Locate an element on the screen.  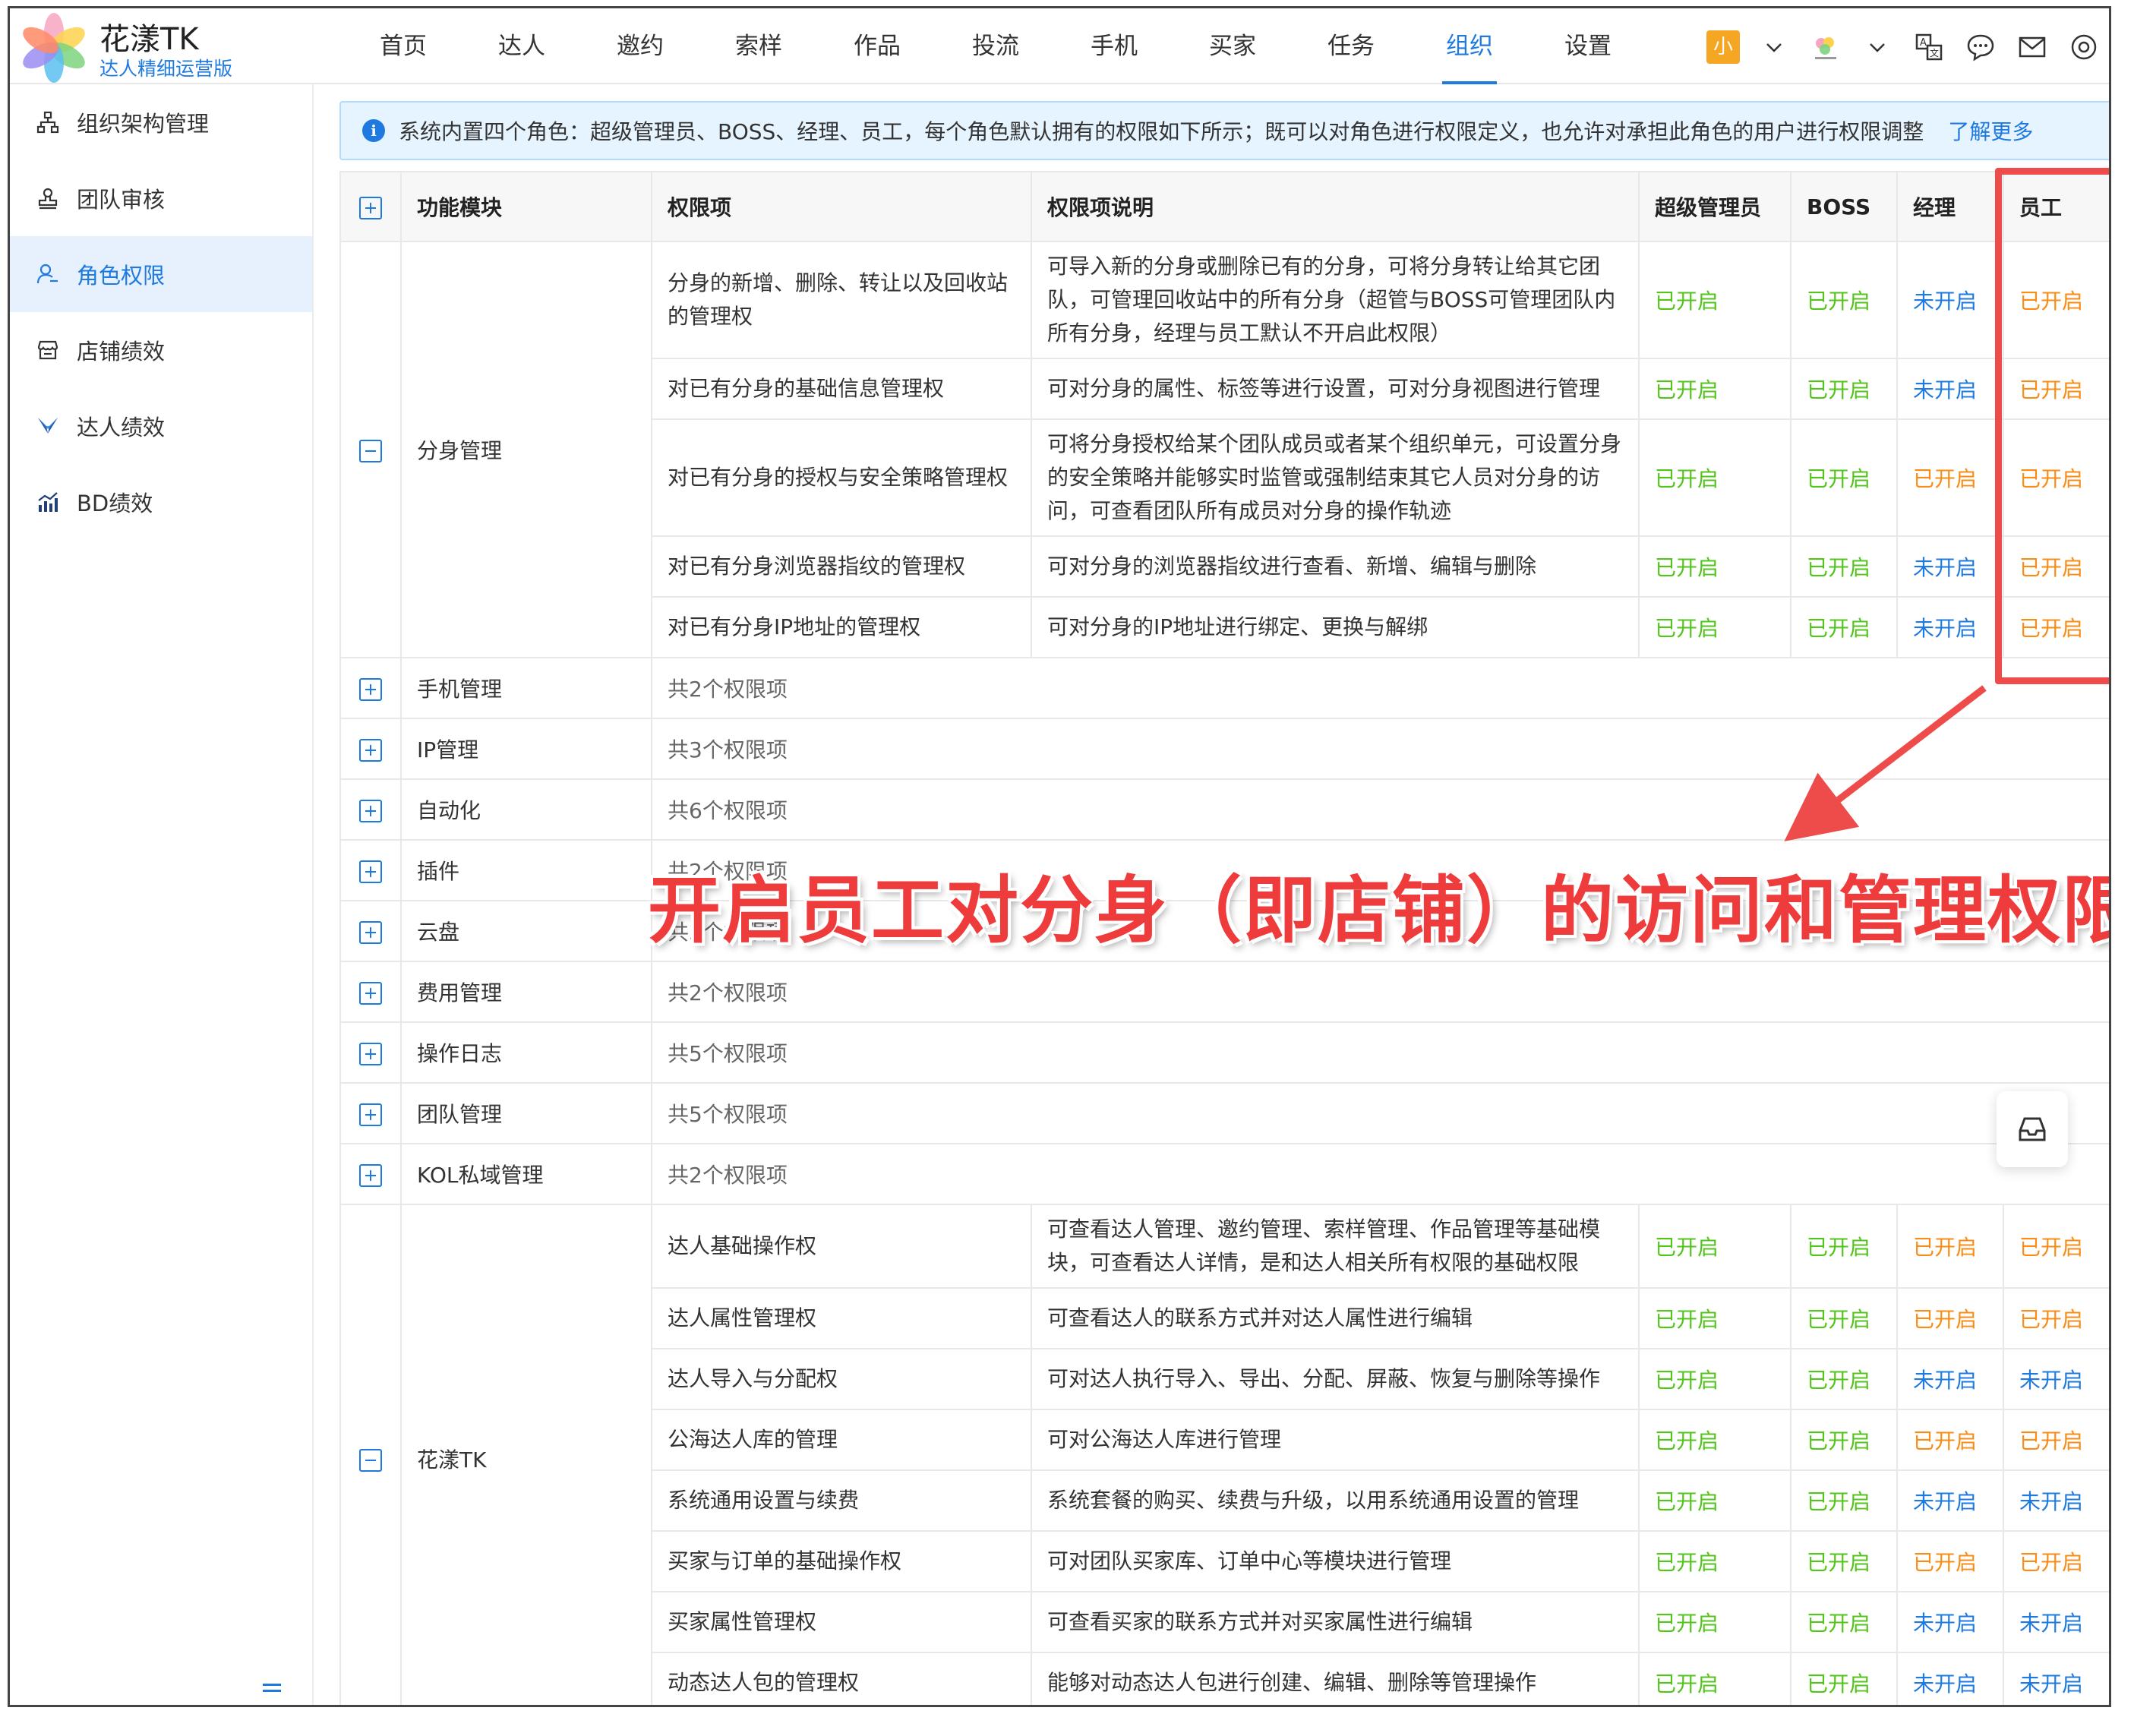
nav-item: 设置 is located at coordinates (1588, 46).